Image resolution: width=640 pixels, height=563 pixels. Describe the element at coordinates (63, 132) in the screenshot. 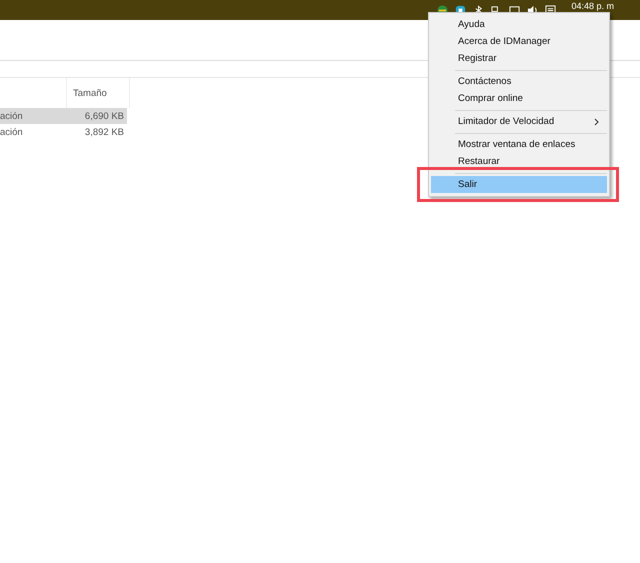

I see `file-row: ación 3,892 KB` at that location.